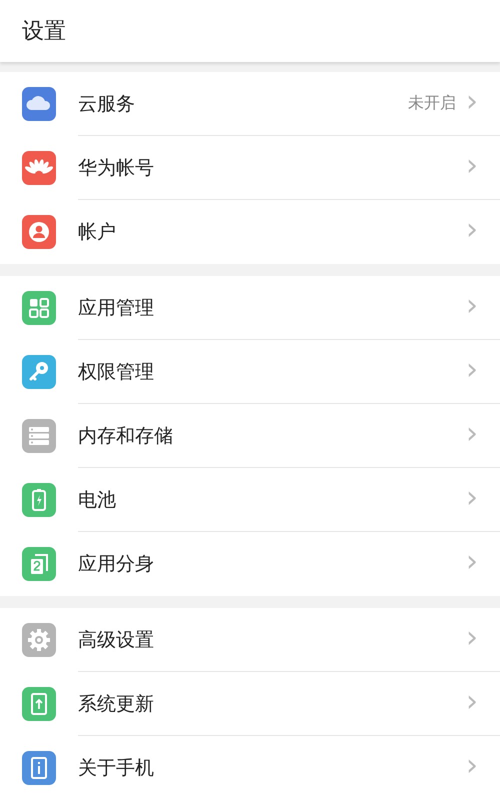  I want to click on settings-item: 关于手机 ›, so click(250, 766).